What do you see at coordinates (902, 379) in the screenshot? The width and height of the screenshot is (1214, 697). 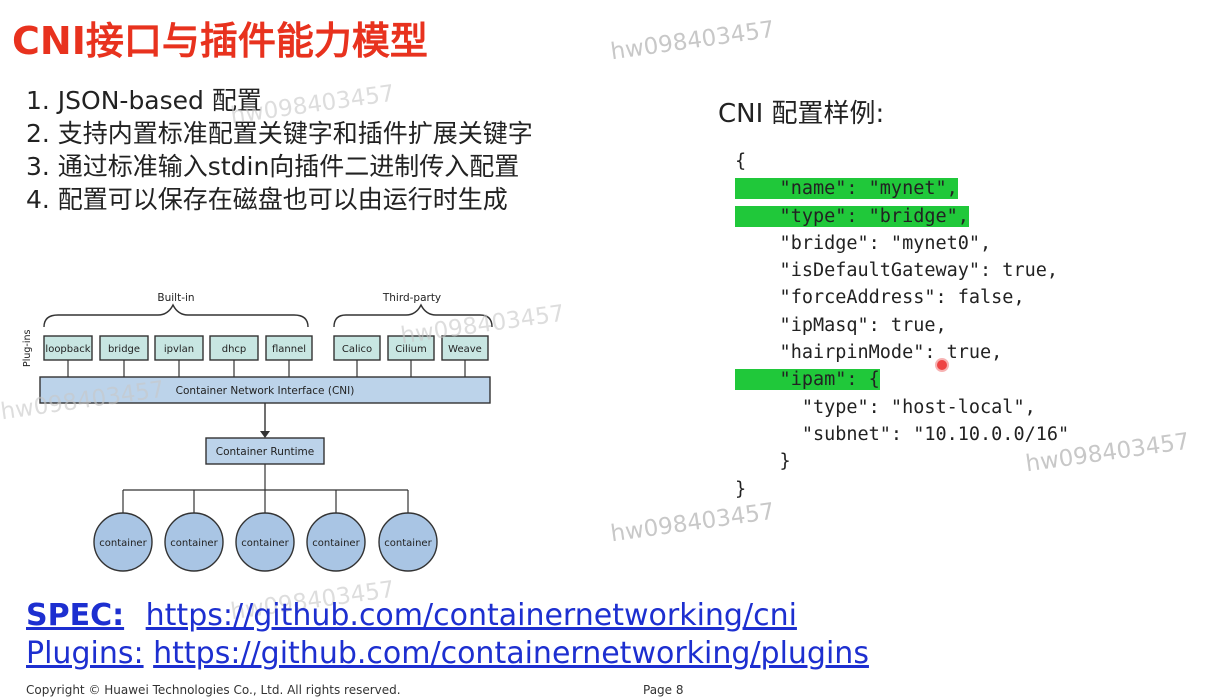 I see `code-line: "ipam": {` at bounding box center [902, 379].